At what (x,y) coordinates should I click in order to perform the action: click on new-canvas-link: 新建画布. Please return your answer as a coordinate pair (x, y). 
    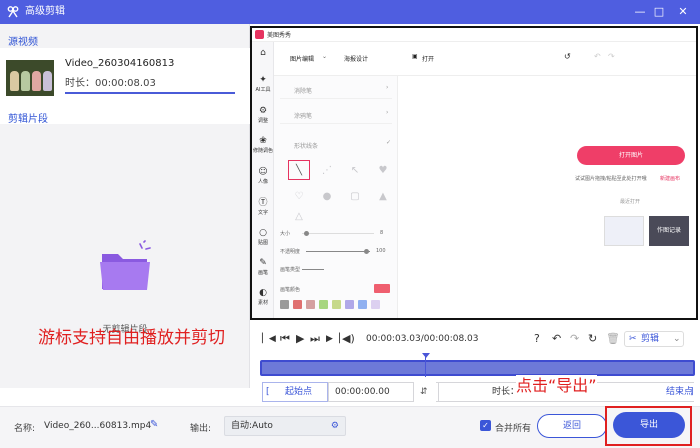
    Looking at the image, I should click on (670, 178).